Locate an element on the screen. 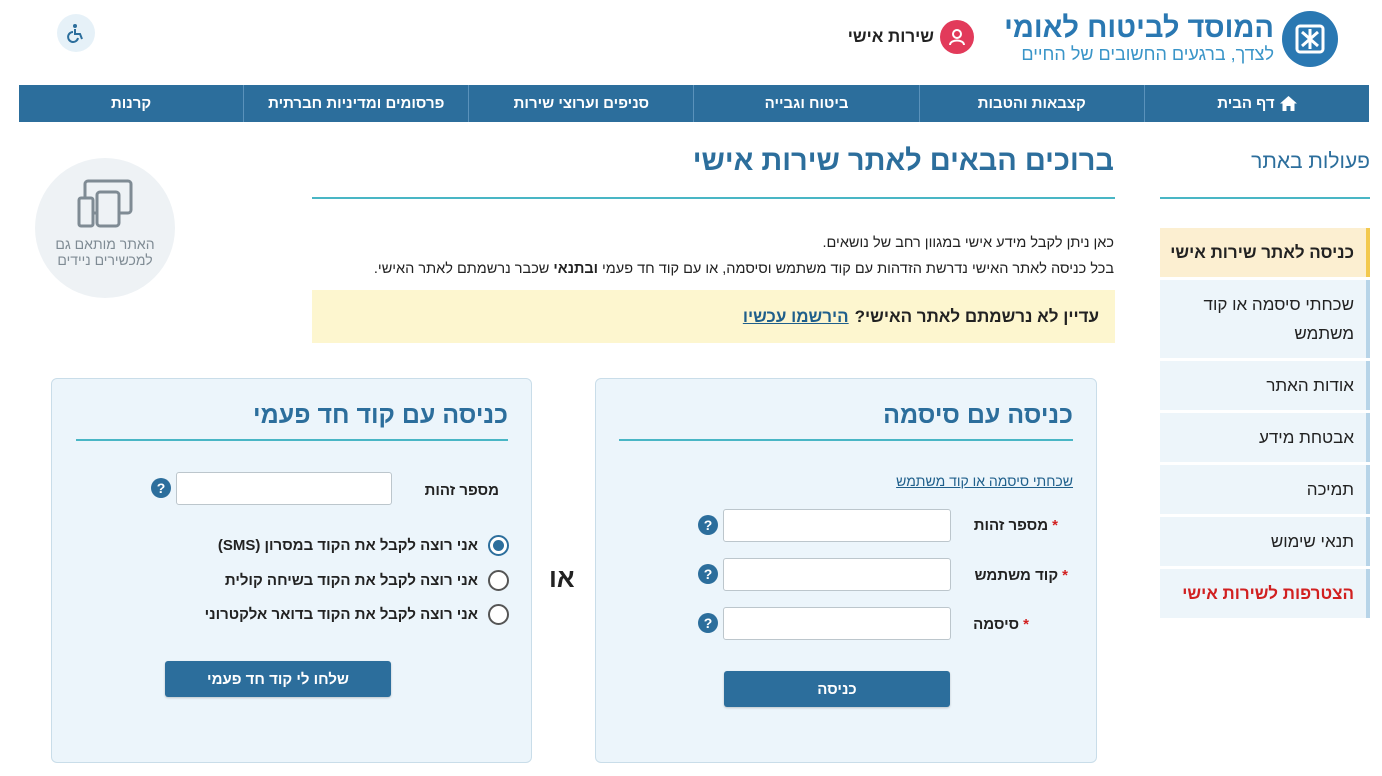 Image resolution: width=1382 pixels, height=776 pixels. nav-label: ביטוח וגבייה is located at coordinates (806, 103).